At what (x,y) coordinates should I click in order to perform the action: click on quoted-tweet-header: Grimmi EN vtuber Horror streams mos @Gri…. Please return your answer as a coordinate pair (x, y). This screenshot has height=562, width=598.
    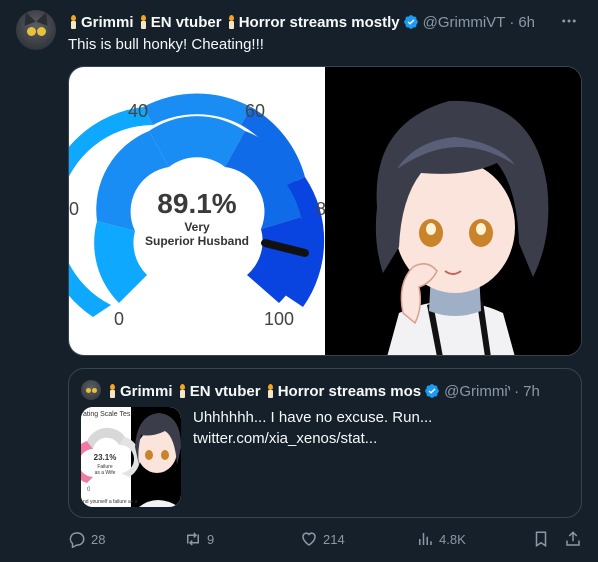
    Looking at the image, I should click on (340, 391).